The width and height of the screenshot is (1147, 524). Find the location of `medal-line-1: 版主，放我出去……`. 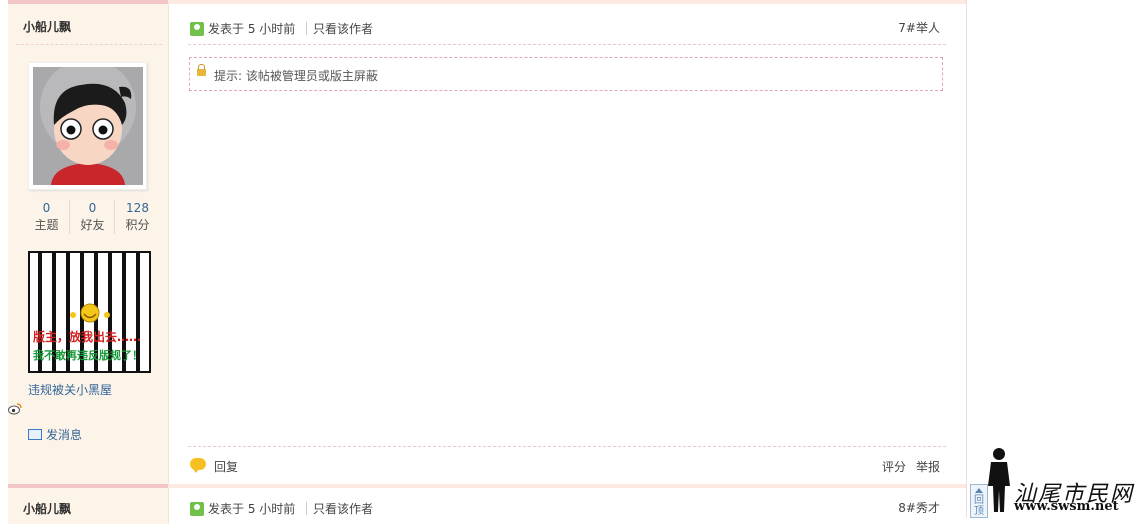

medal-line-1: 版主，放我出去…… is located at coordinates (87, 336).